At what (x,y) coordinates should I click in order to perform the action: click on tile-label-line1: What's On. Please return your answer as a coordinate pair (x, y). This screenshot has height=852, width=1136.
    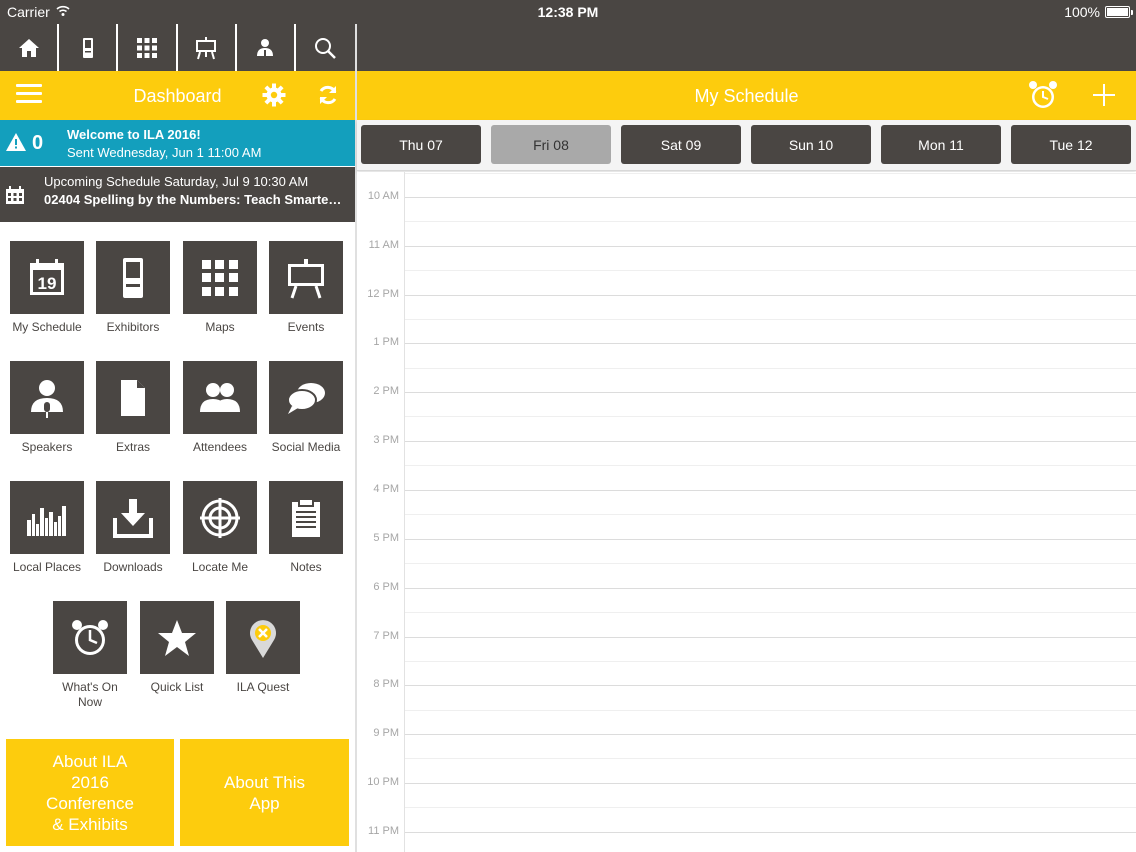
    Looking at the image, I should click on (90, 687).